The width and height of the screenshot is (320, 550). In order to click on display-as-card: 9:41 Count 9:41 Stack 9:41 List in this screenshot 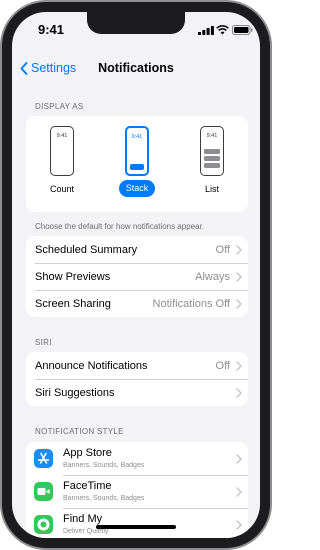, I will do `click(137, 164)`.